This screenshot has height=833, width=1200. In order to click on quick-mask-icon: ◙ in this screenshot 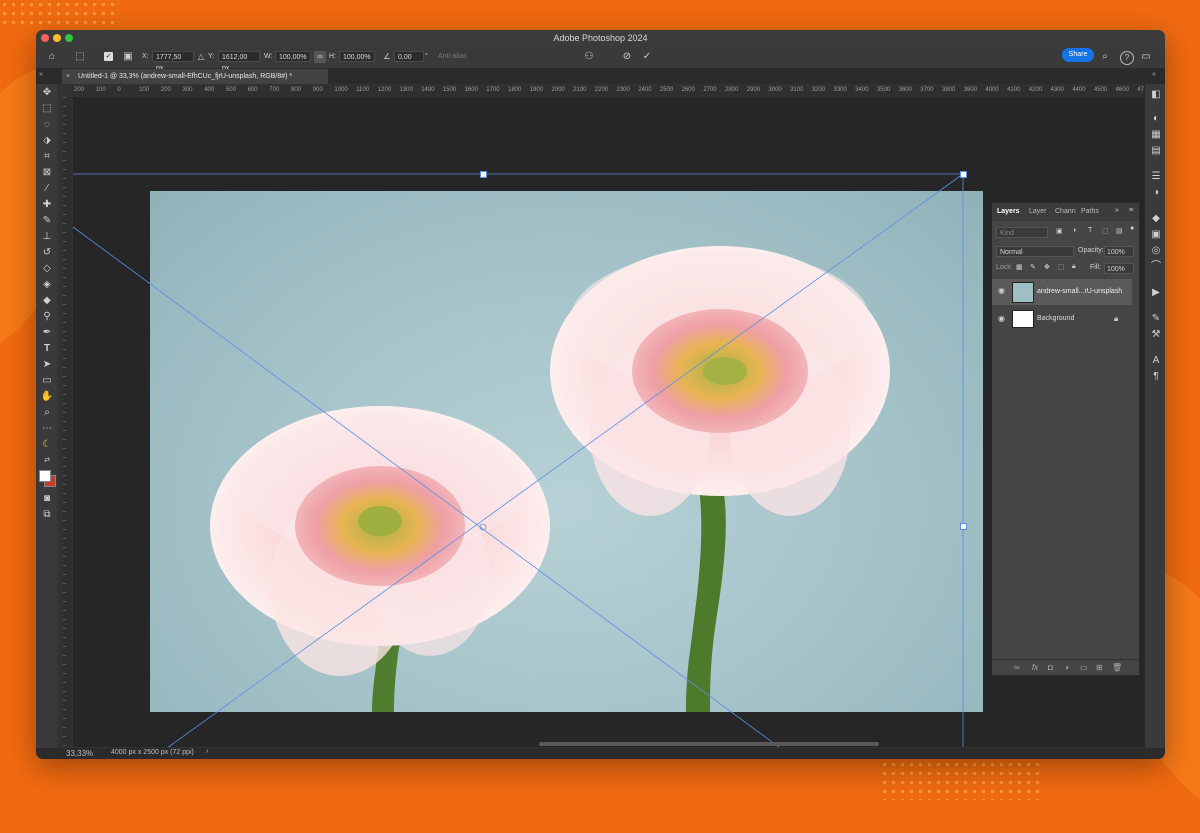, I will do `click(47, 499)`.